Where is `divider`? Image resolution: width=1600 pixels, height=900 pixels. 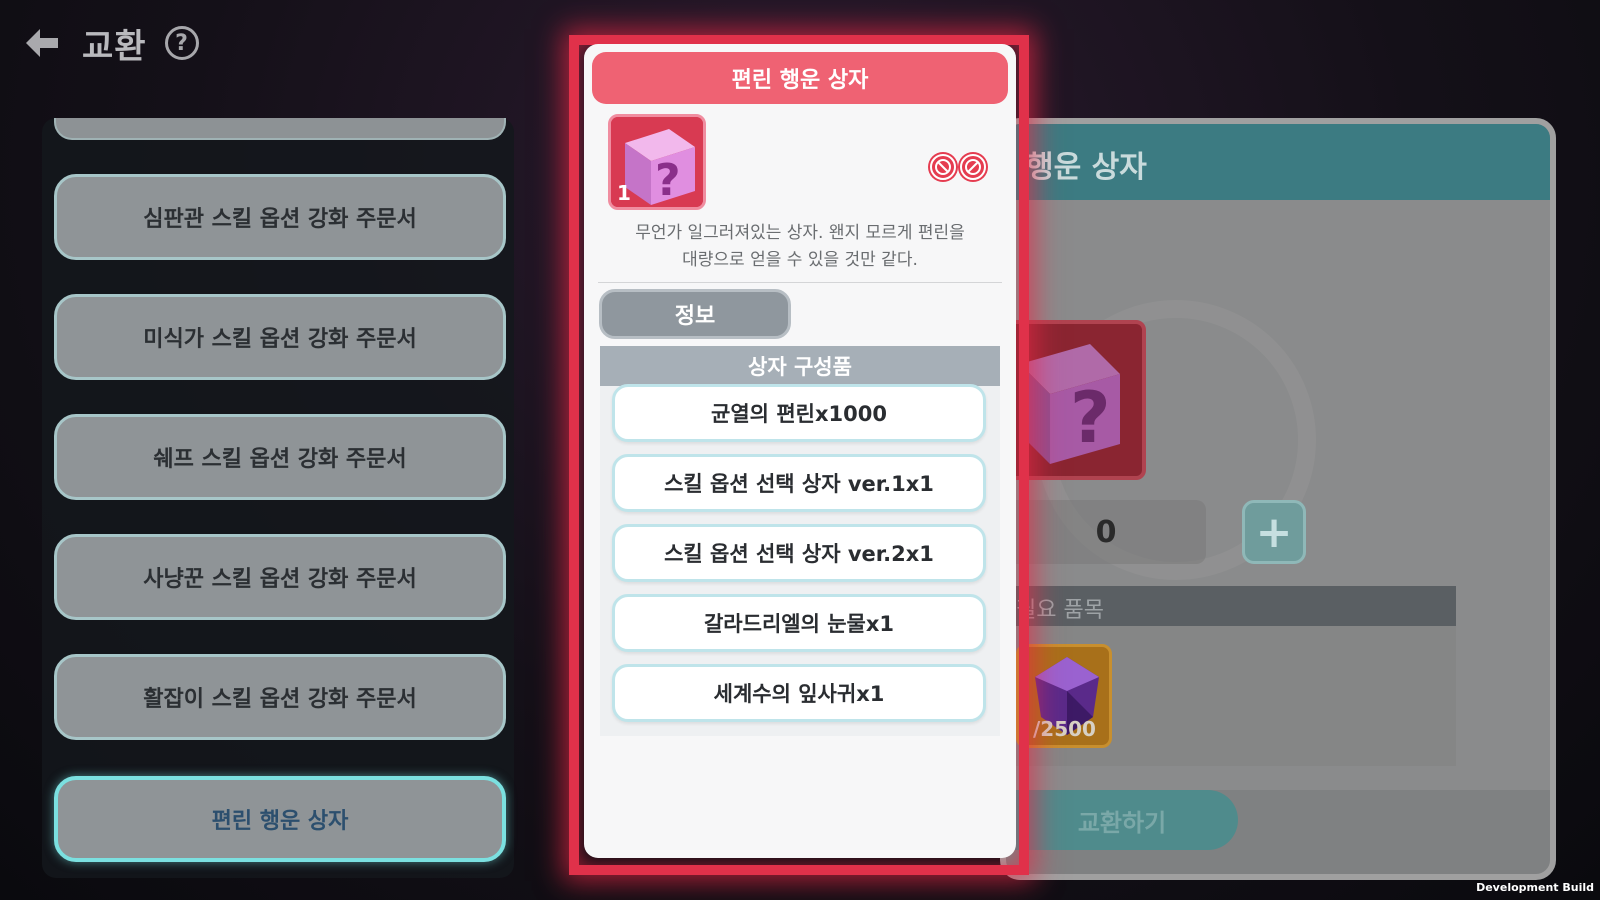
divider is located at coordinates (800, 282).